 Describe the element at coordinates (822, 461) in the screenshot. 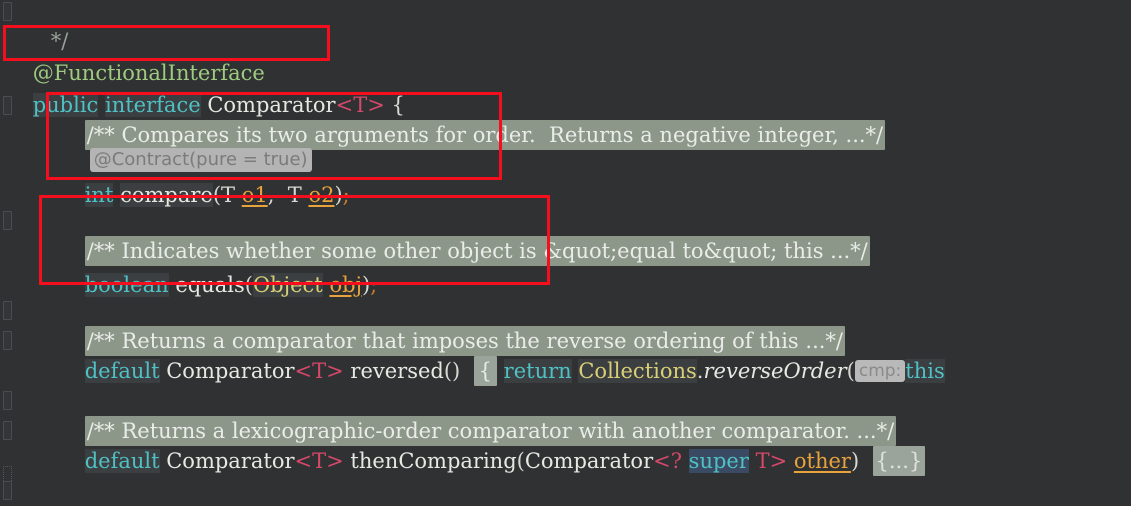

I see `param-other: other` at that location.